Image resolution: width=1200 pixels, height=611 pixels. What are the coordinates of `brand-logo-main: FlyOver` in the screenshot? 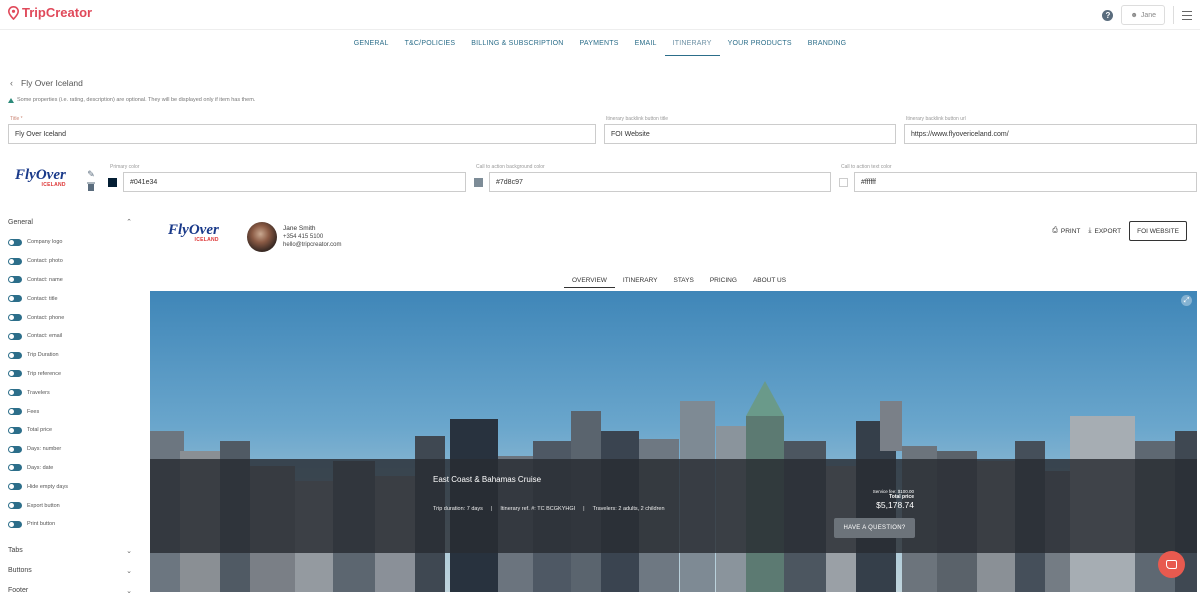 It's located at (40, 175).